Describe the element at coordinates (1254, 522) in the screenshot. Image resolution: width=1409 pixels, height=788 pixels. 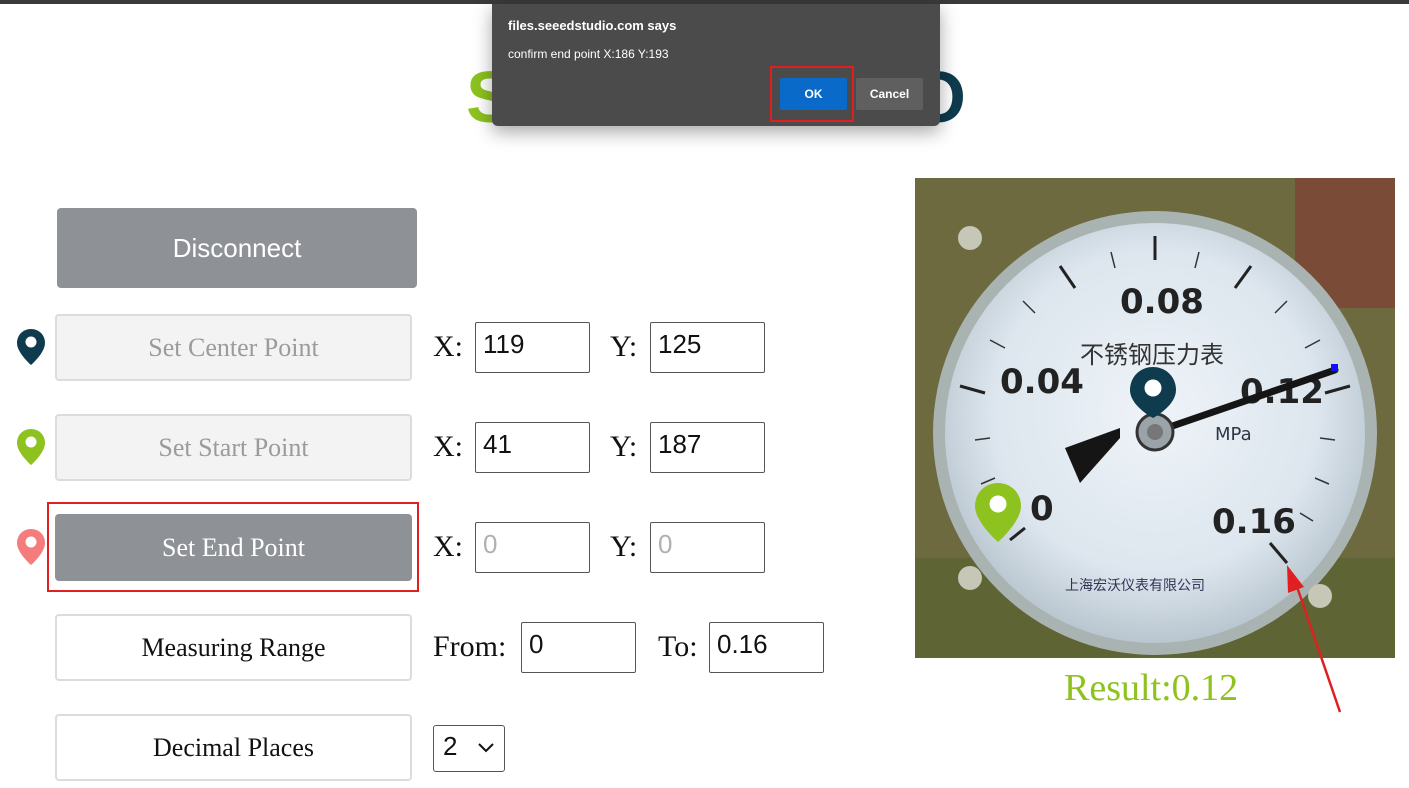
I see `gauge-label-0-16: 0.16` at that location.